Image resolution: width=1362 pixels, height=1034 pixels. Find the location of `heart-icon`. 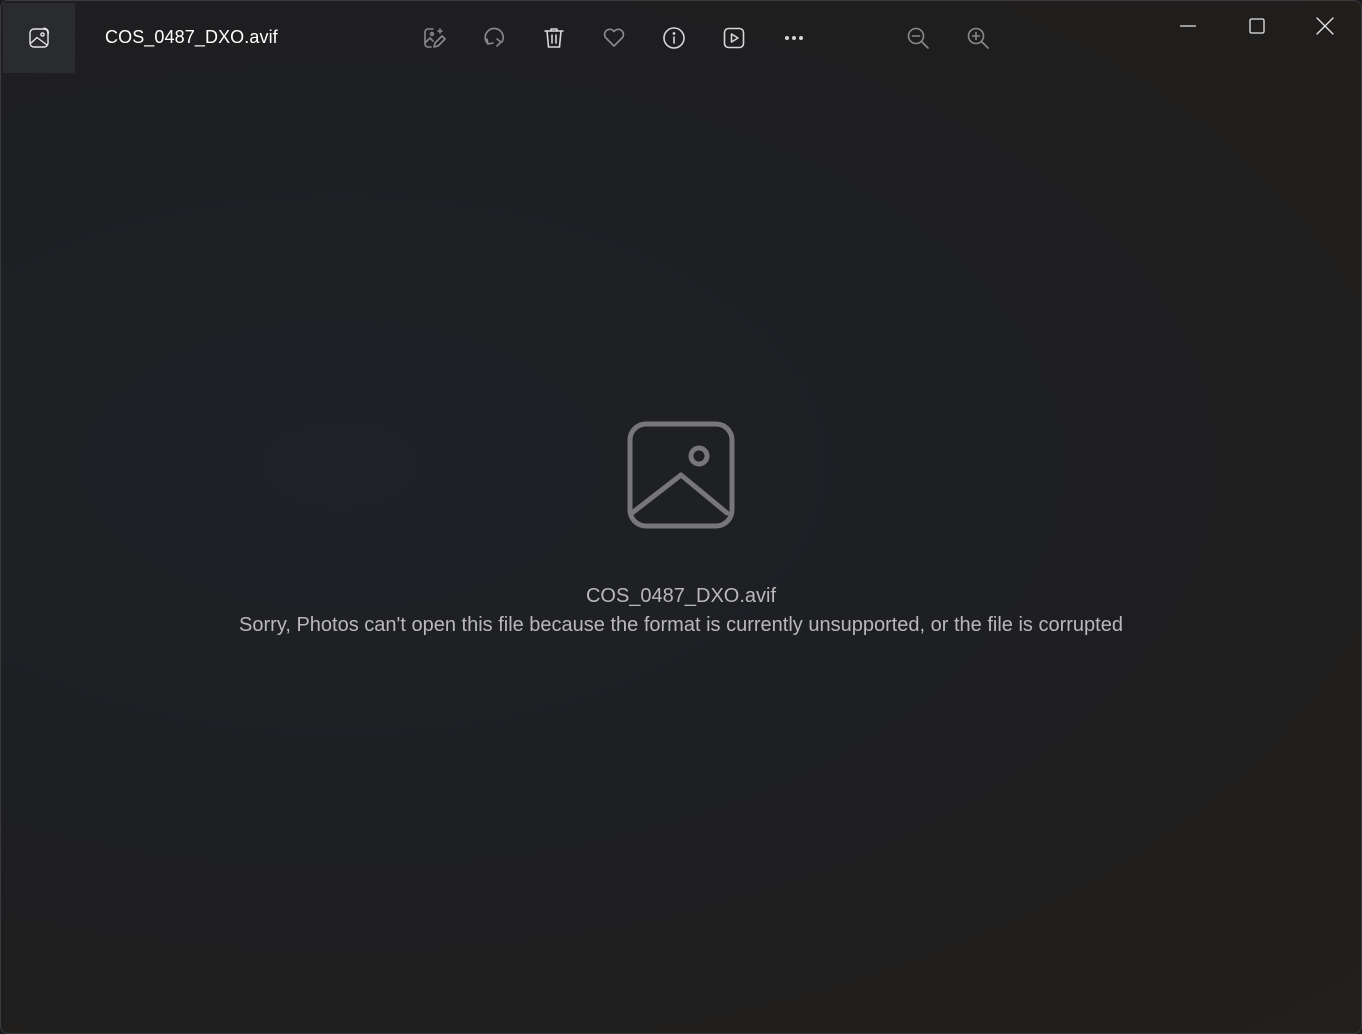

heart-icon is located at coordinates (614, 37).